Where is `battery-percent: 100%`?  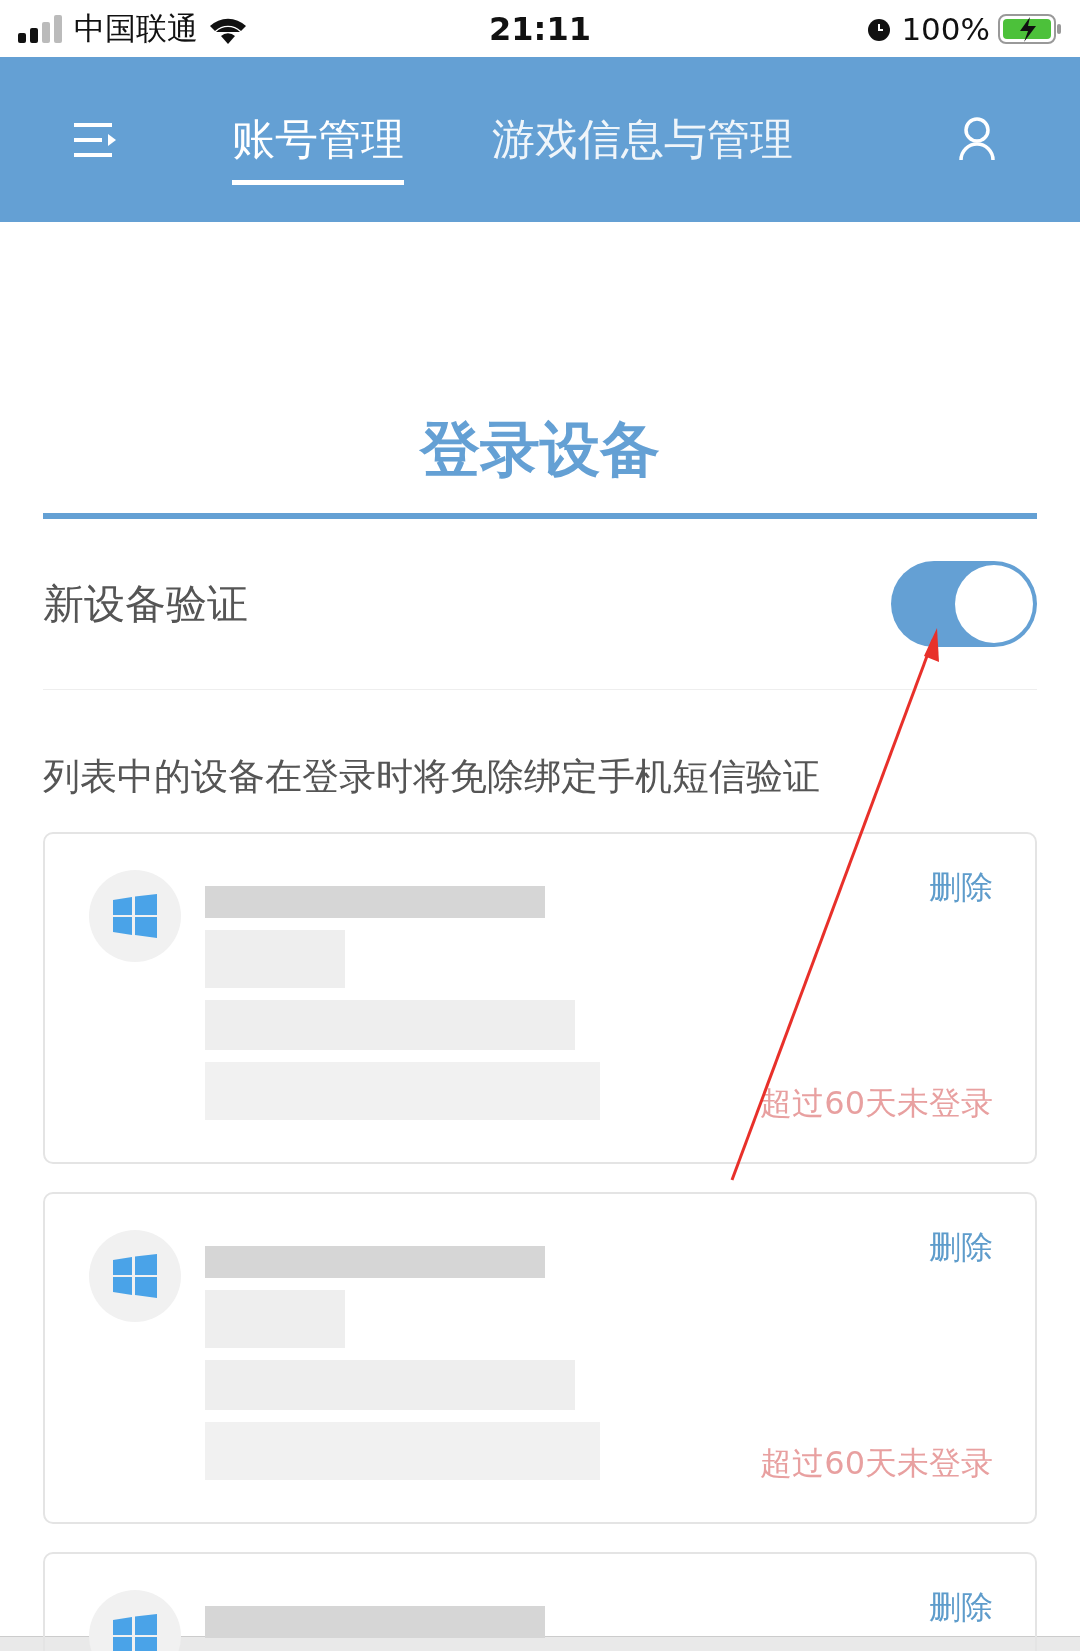
battery-percent: 100% is located at coordinates (945, 28).